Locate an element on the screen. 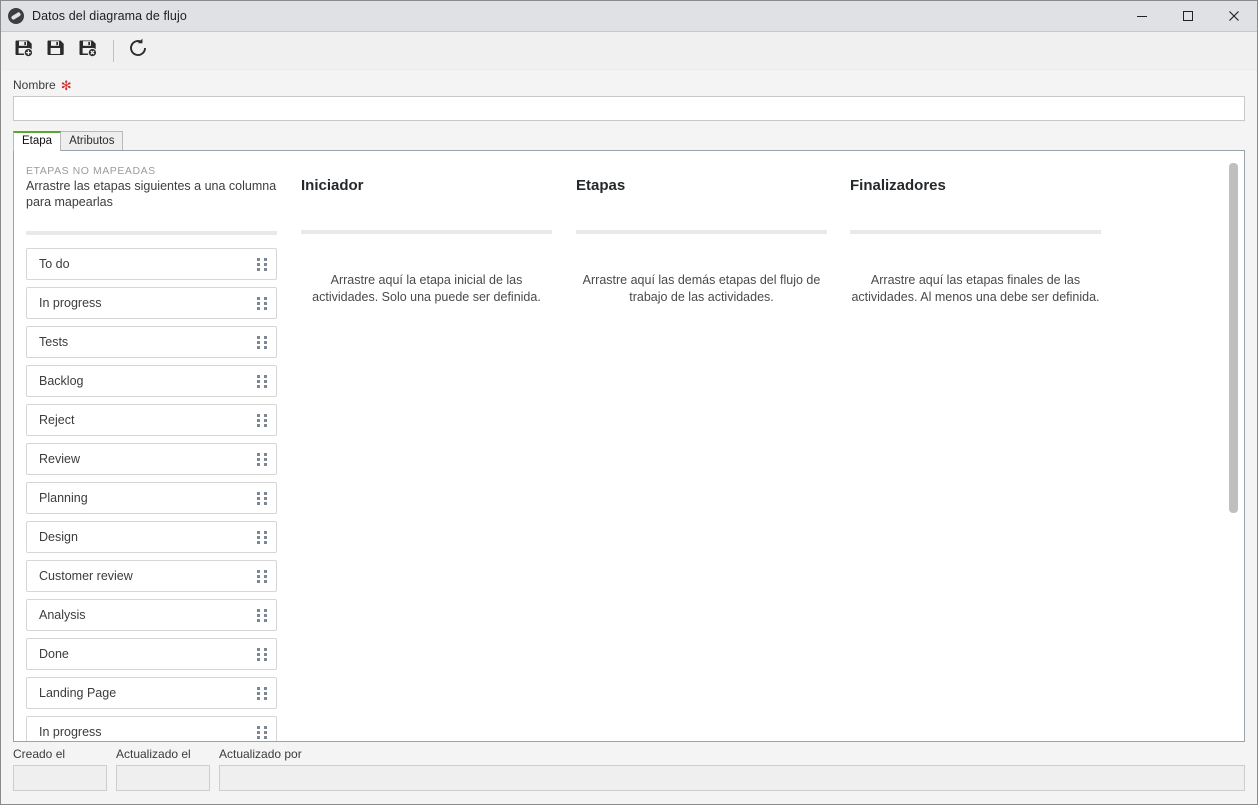 The image size is (1258, 805). floppy-disk-icon is located at coordinates (56, 50).